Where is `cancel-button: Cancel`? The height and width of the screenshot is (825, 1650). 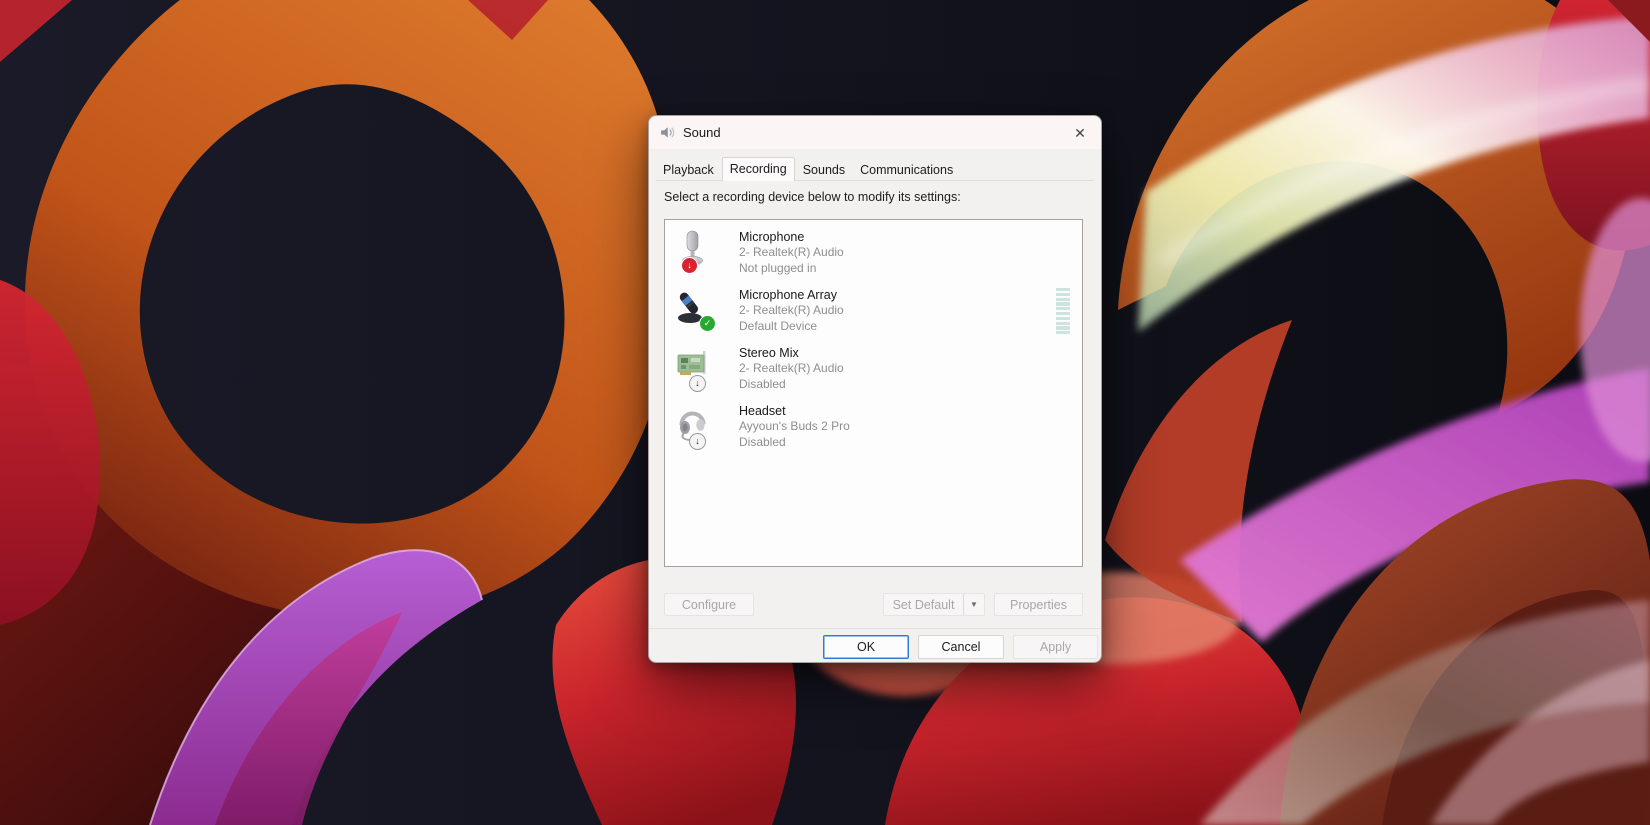
cancel-button: Cancel is located at coordinates (961, 647).